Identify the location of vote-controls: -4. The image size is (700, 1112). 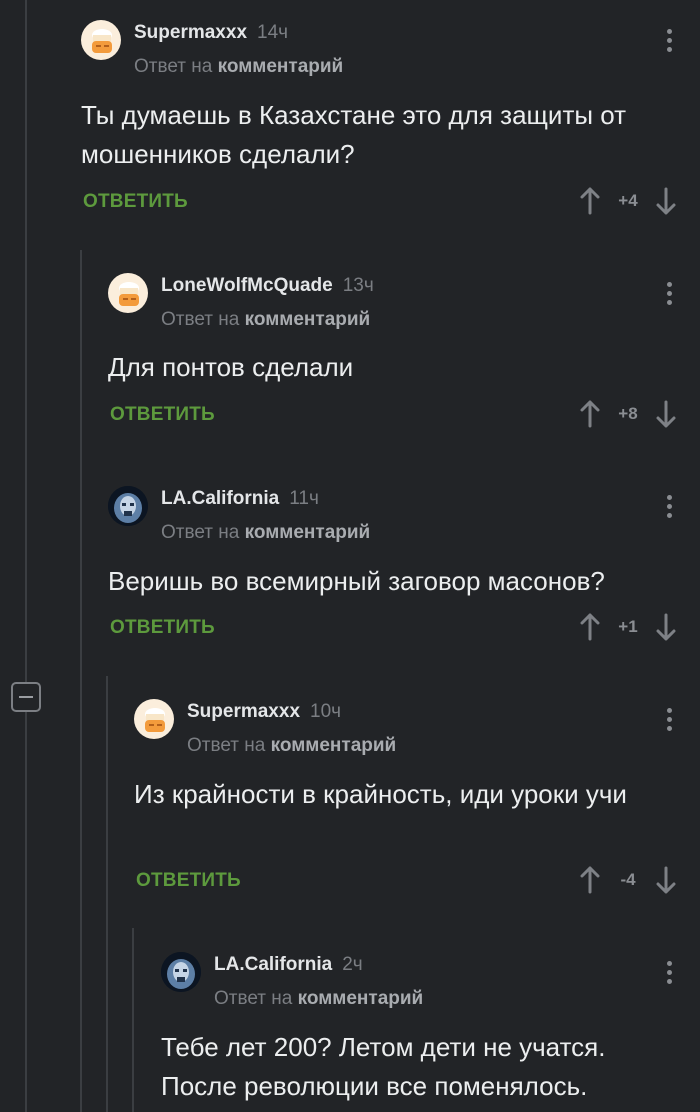
(628, 880).